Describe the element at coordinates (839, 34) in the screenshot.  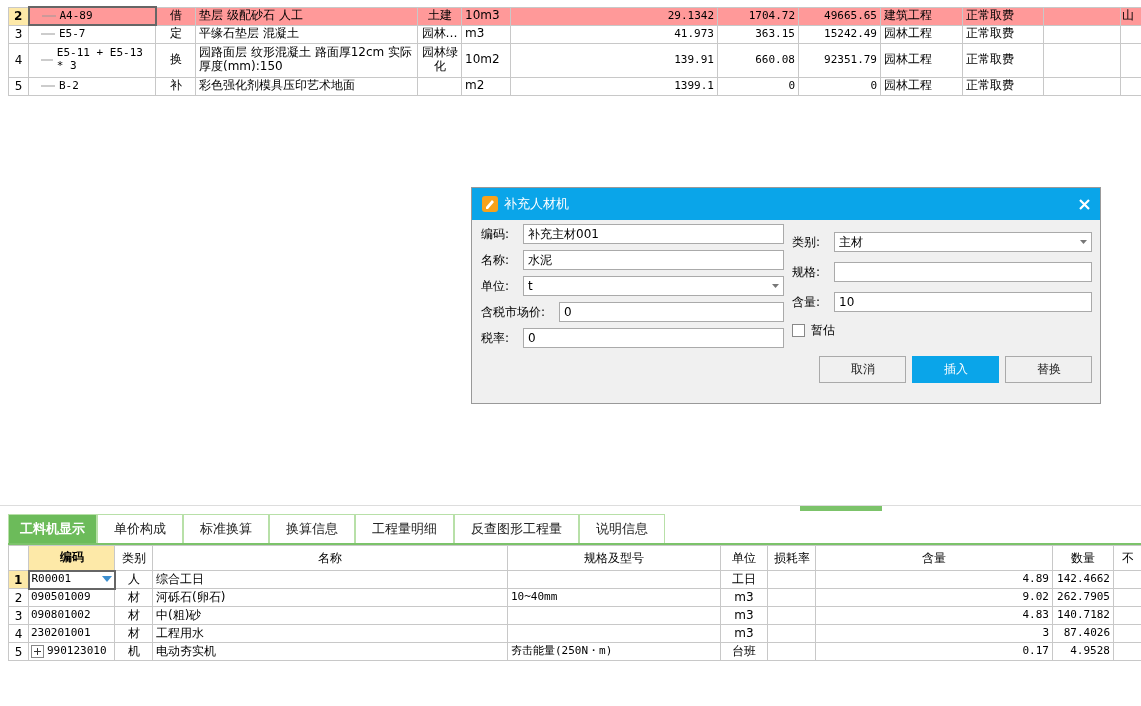
I see `table-cell: 15242.49` at that location.